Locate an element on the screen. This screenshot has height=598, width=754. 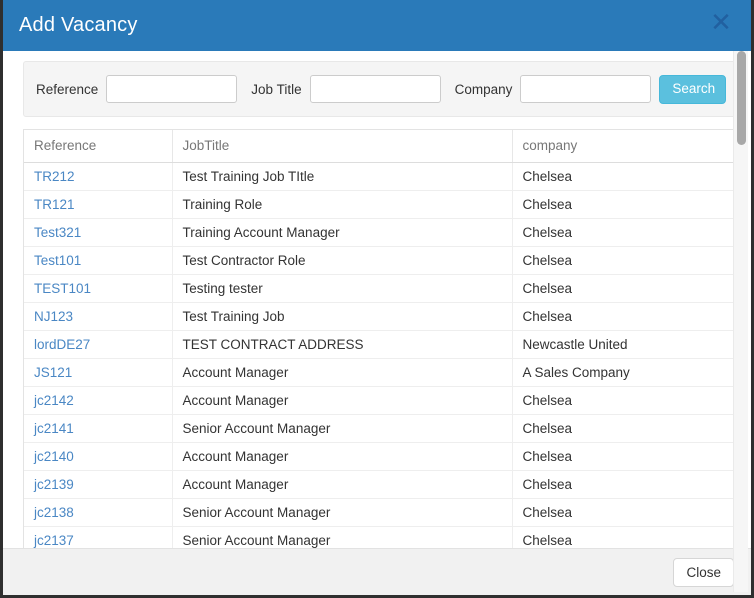
table-row: jc2137 Senior Account Manager Chelsea is located at coordinates (380, 537).